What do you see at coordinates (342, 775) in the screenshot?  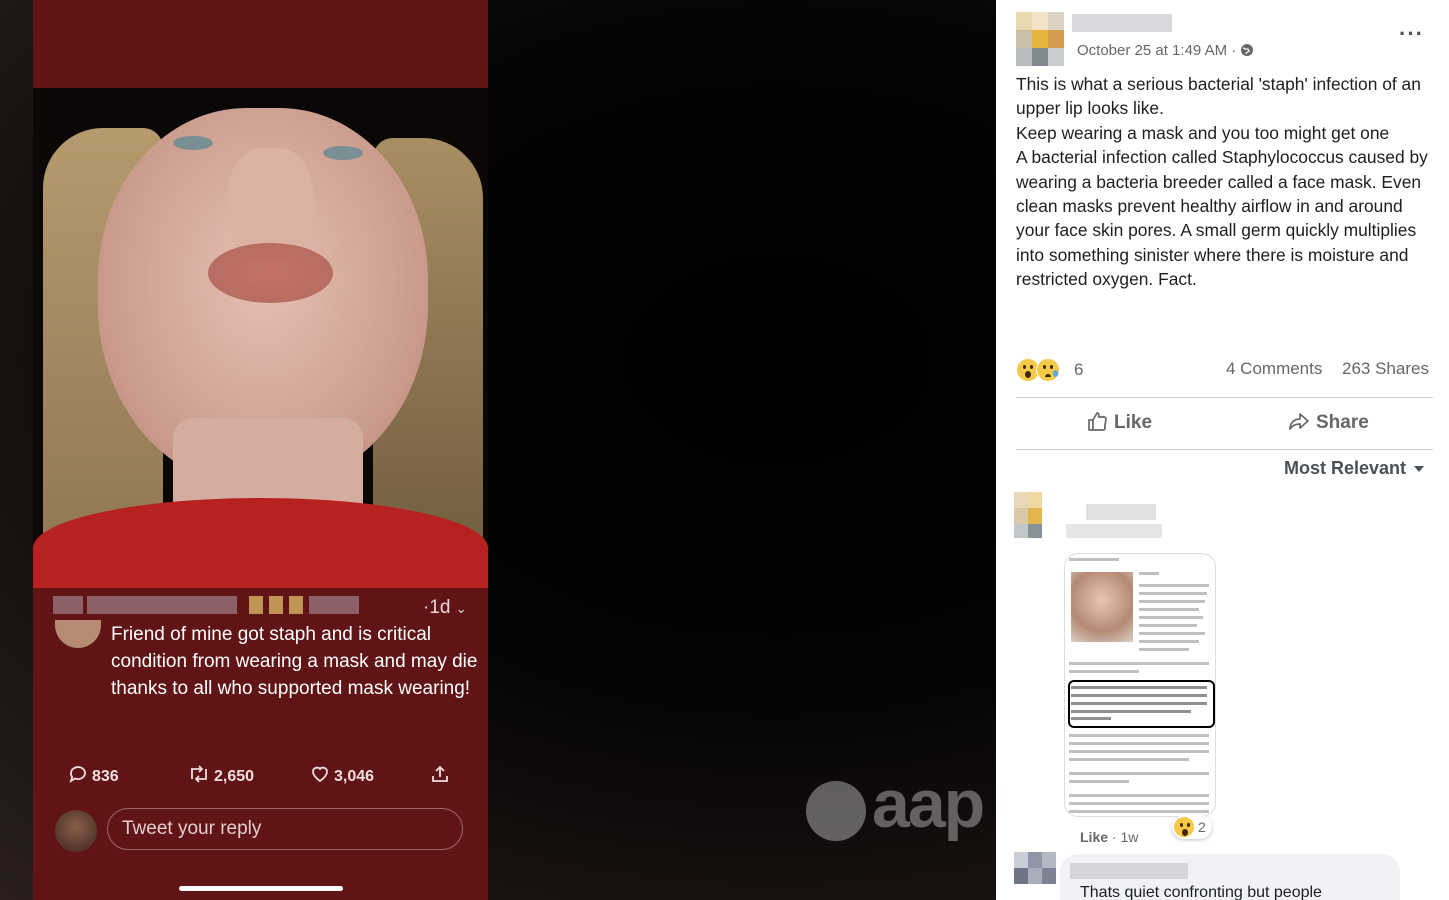 I see `like-tweet-button: 3,046` at bounding box center [342, 775].